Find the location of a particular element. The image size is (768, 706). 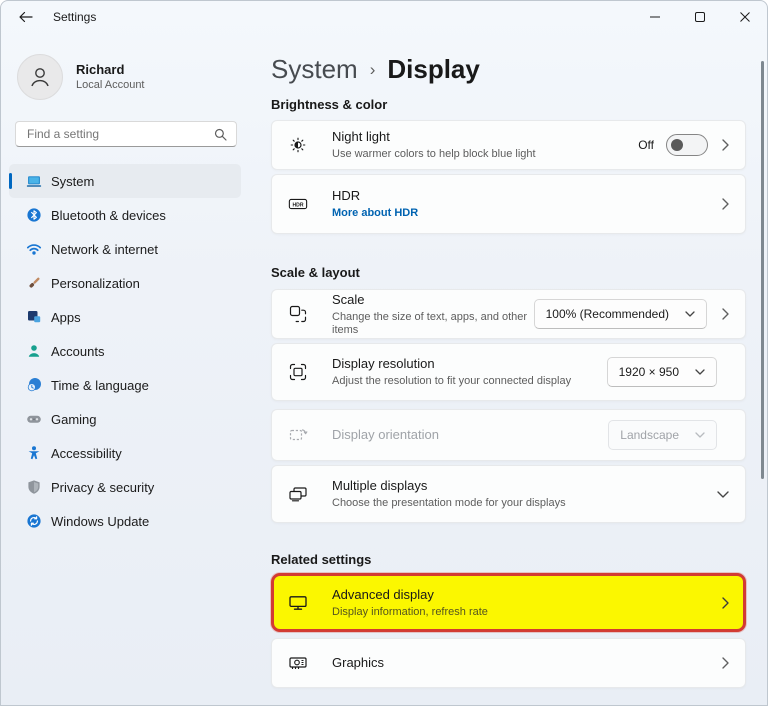

person-icon is located at coordinates (34, 351).